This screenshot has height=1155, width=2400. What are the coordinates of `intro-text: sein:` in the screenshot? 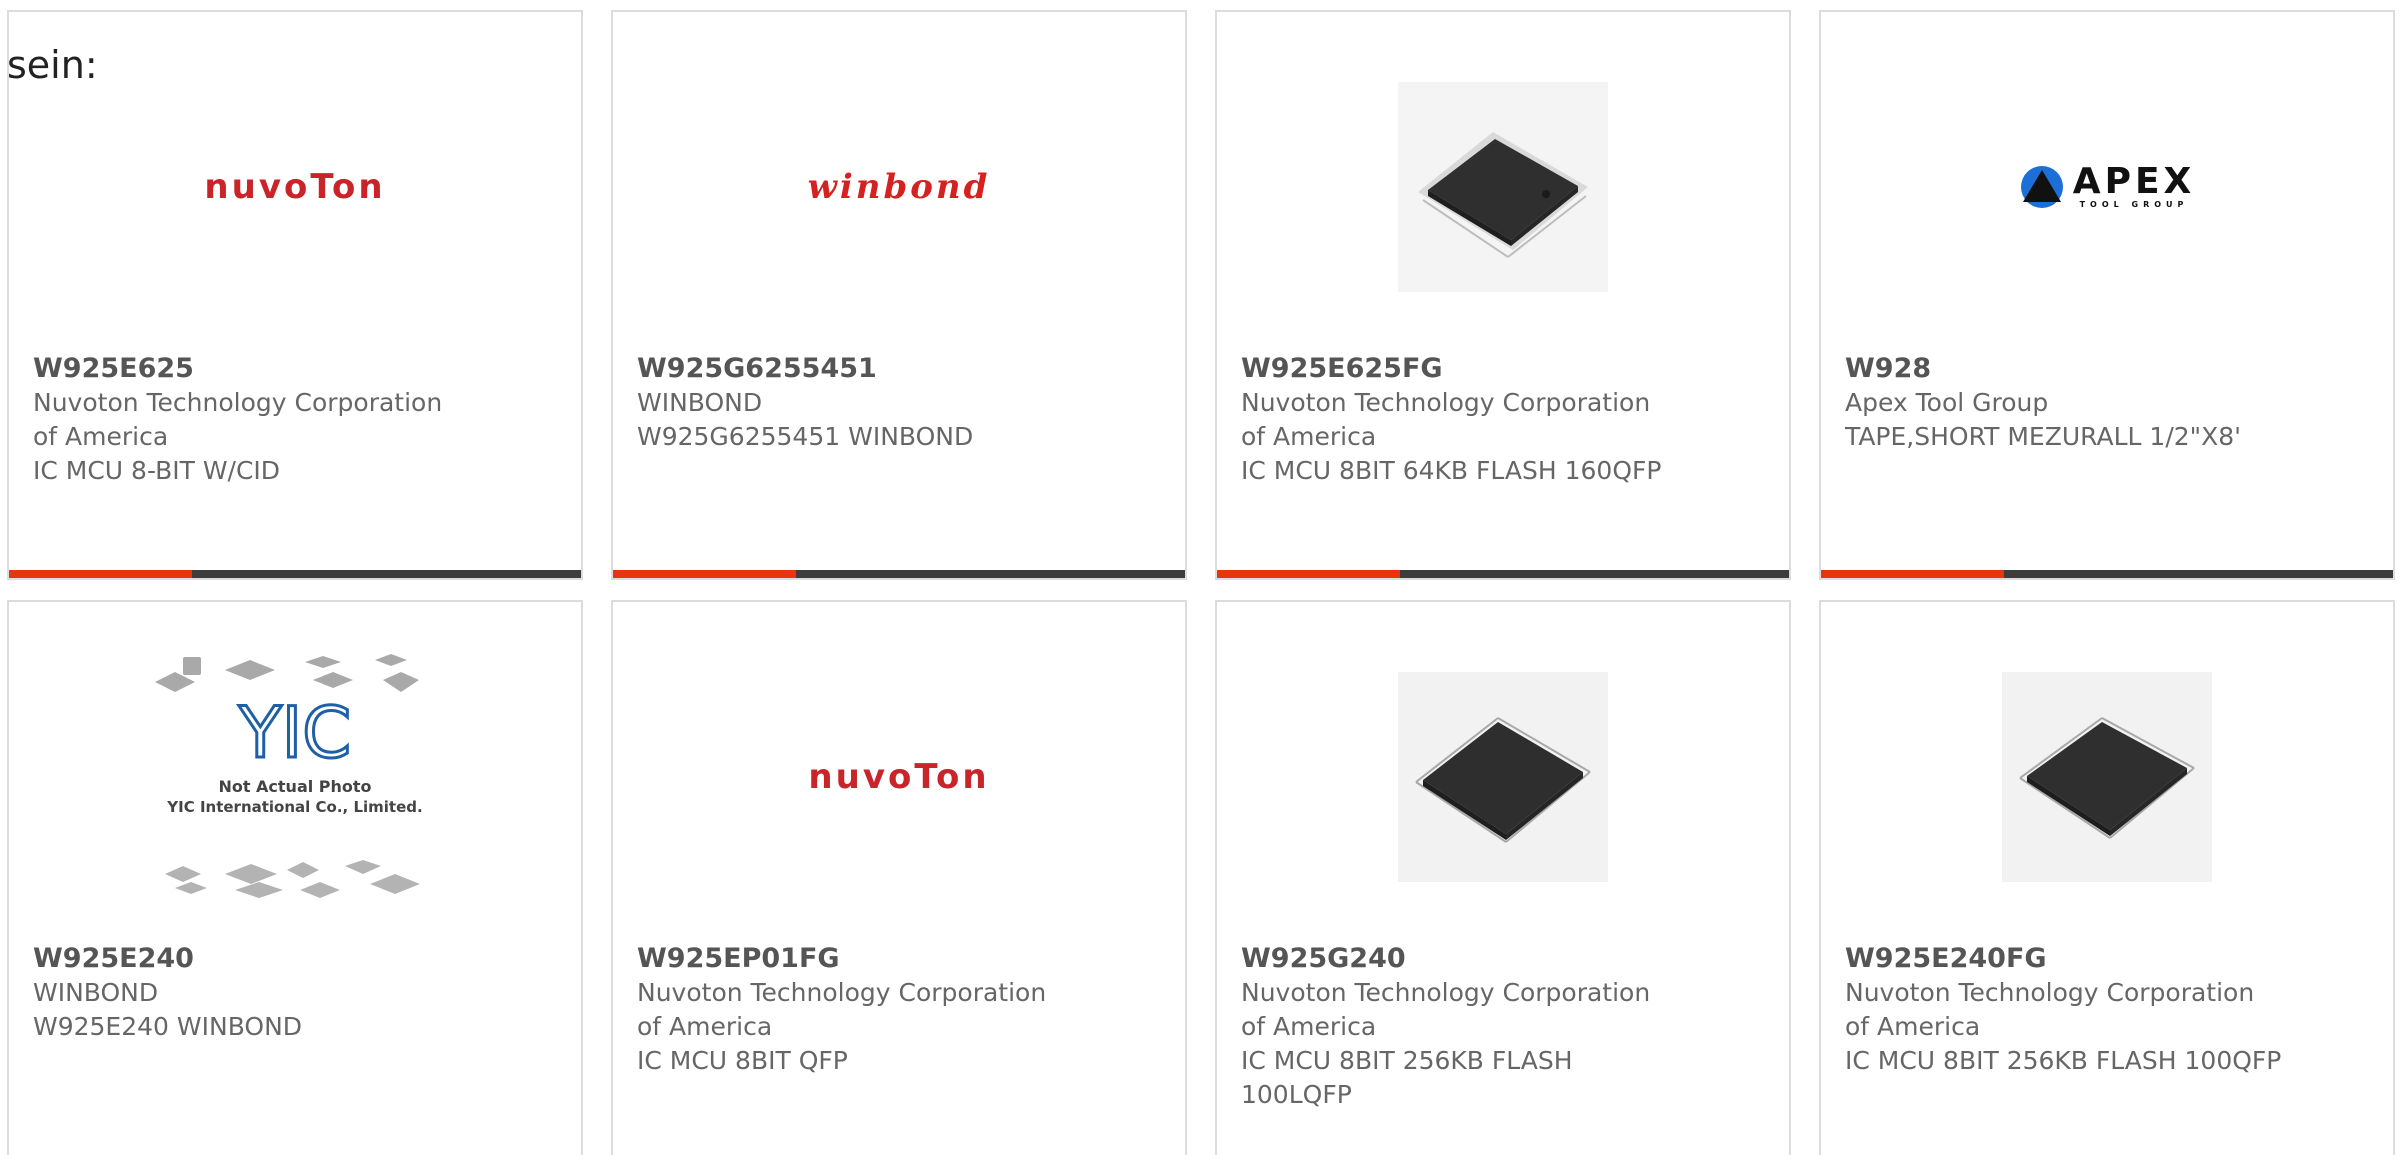 It's located at (52, 65).